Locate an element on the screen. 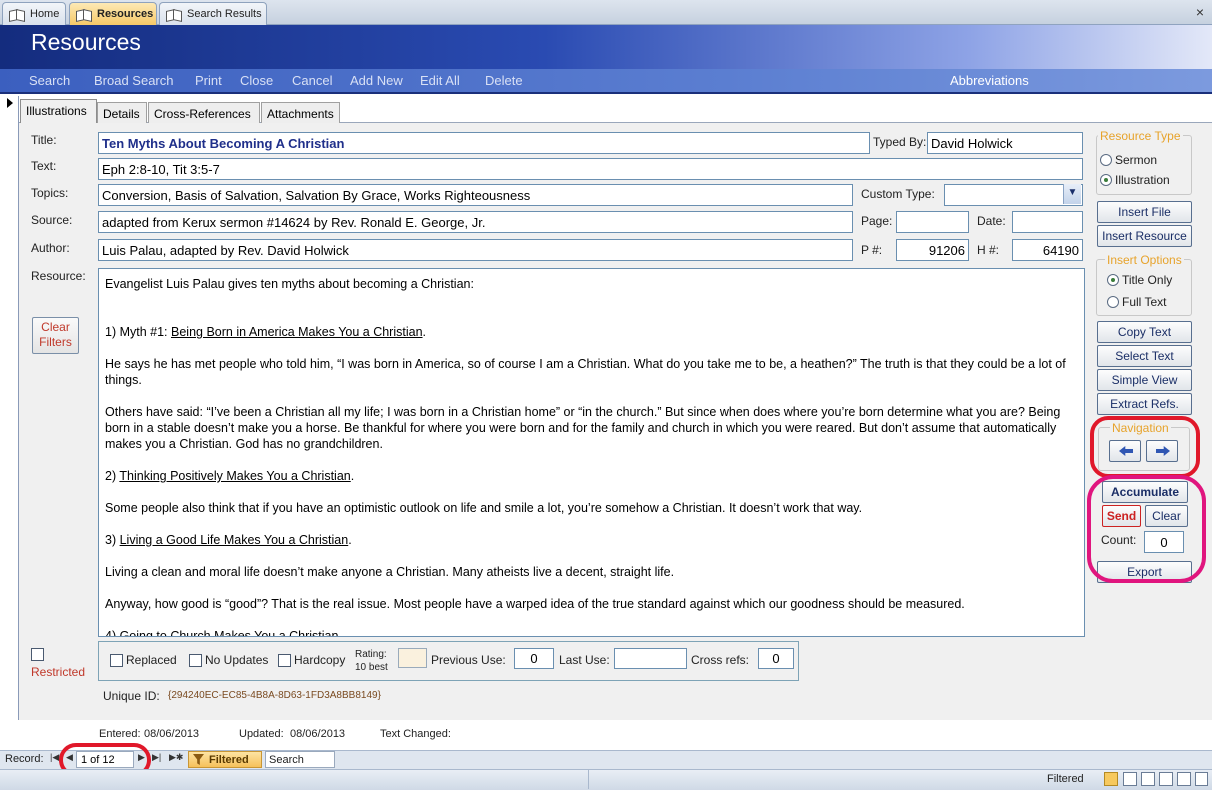 The image size is (1212, 790). tab-search-results: Search Results is located at coordinates (213, 13).